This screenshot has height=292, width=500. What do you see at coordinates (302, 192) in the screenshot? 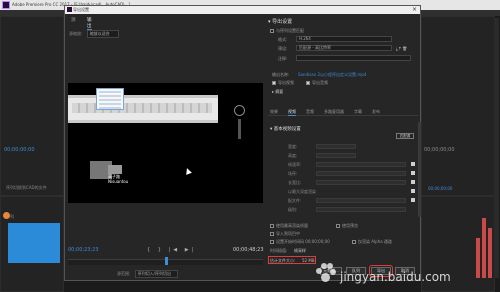
I see `video-row-max-depth: 以最大深度渲染` at bounding box center [302, 192].